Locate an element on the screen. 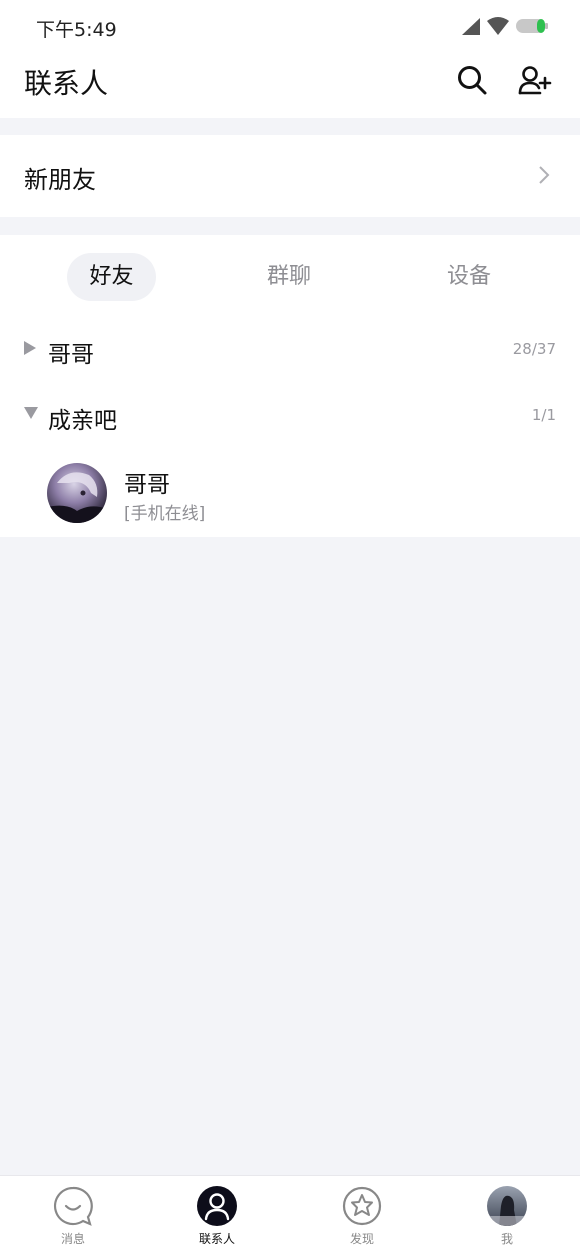  nav-messages: 消息 is located at coordinates (73, 1217).